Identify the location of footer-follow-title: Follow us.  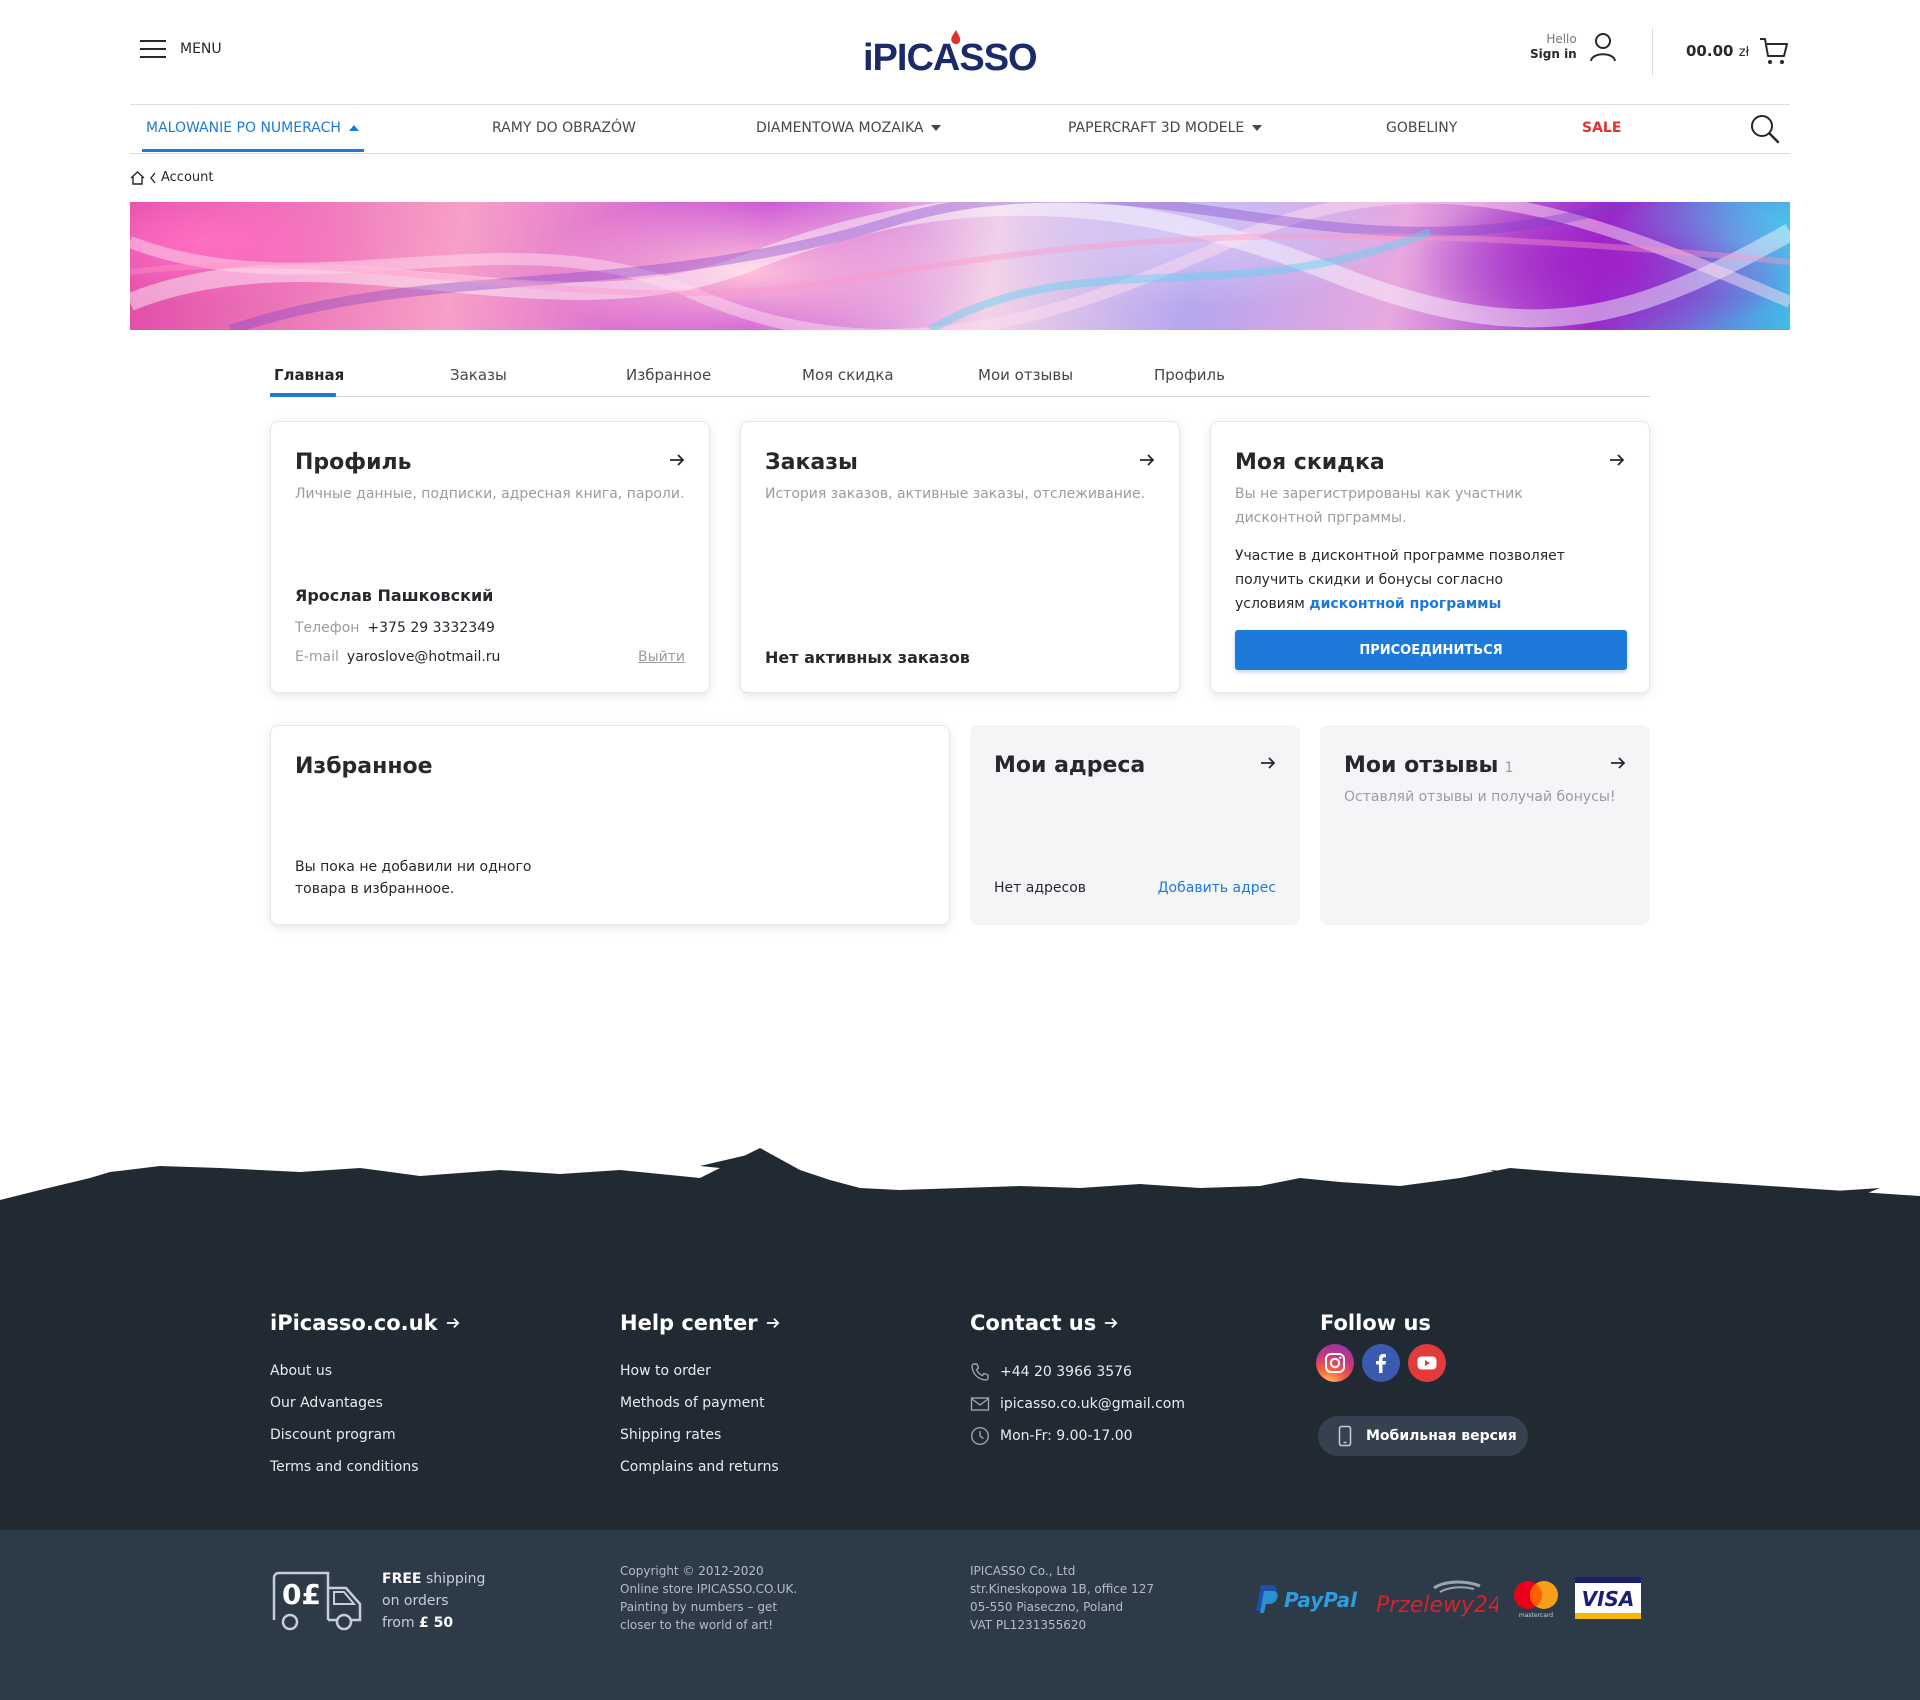
(1375, 1323).